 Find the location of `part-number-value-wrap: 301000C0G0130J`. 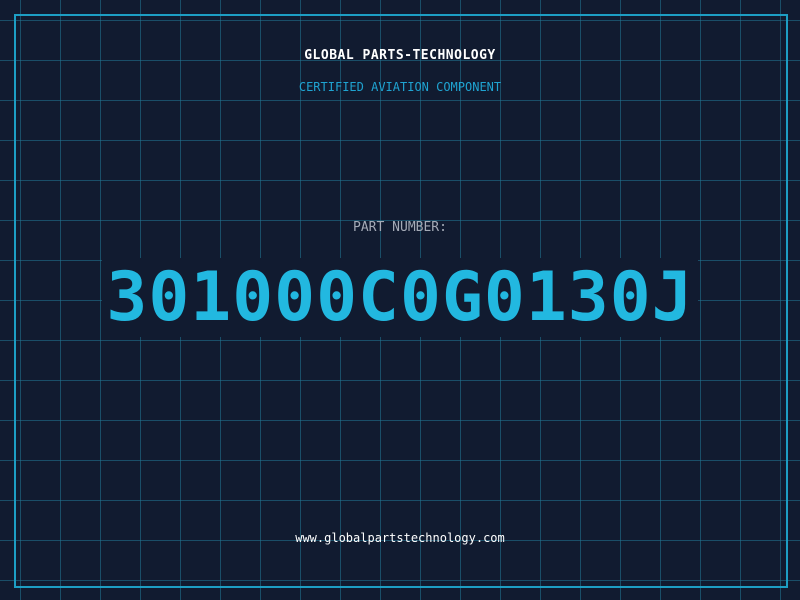

part-number-value-wrap: 301000C0G0130J is located at coordinates (400, 298).